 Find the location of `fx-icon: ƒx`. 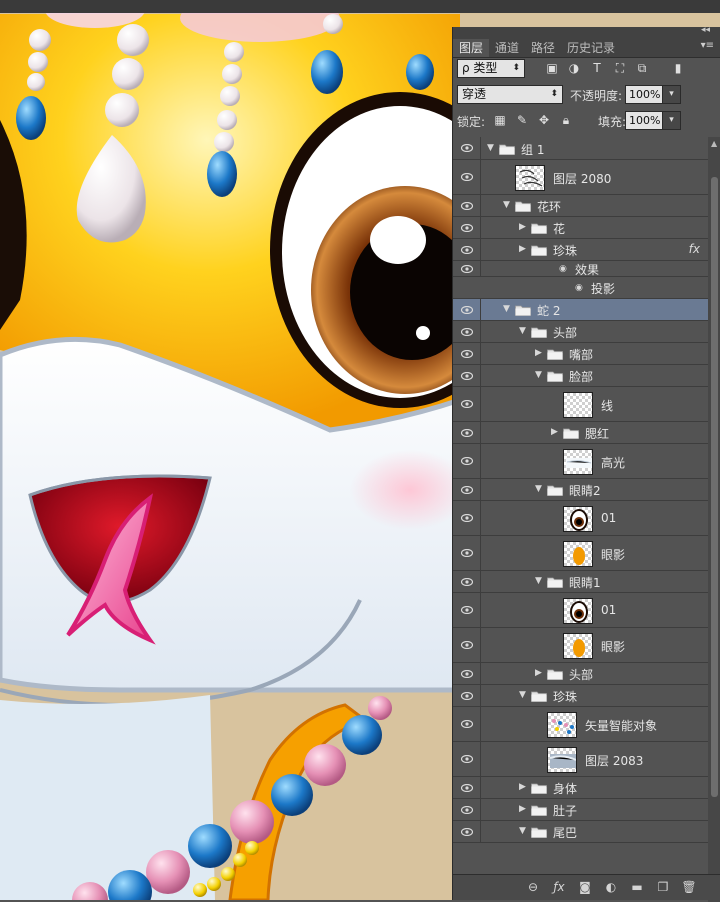

fx-icon: ƒx is located at coordinates (559, 887).